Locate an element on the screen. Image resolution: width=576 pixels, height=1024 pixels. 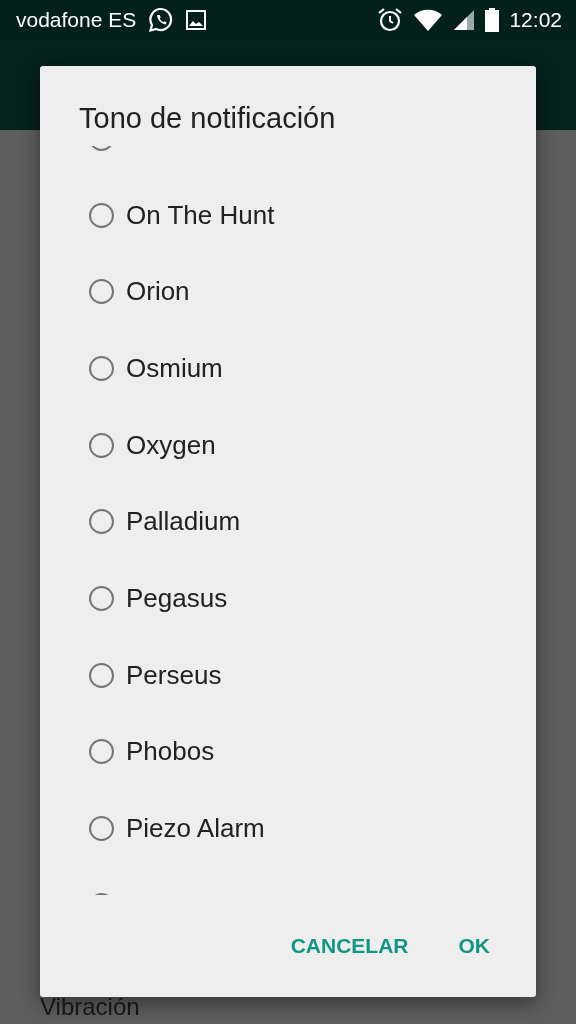
alarm-clock-icon is located at coordinates (390, 20).